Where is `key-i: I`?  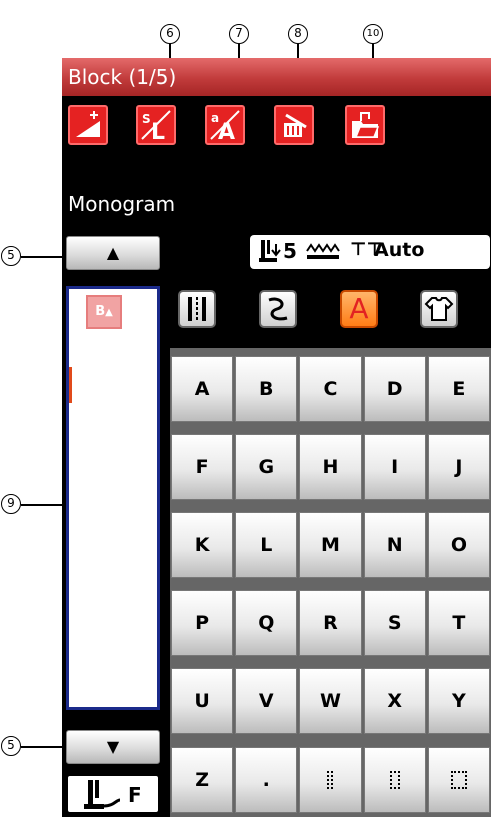 key-i: I is located at coordinates (394, 467).